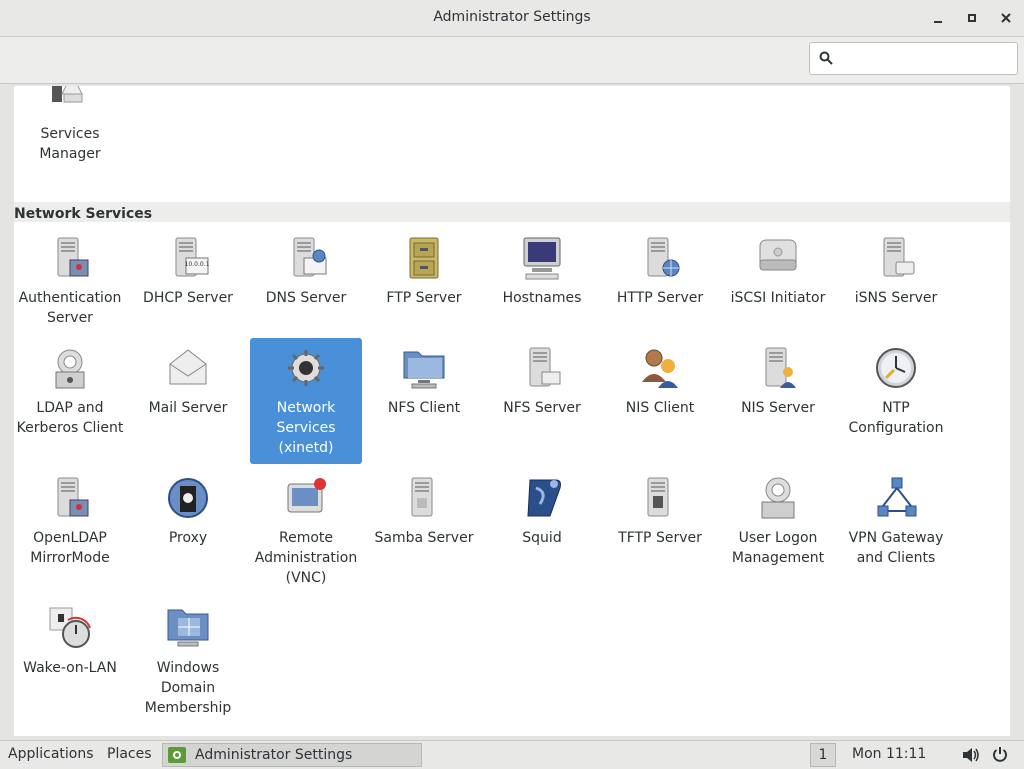 This screenshot has width=1024, height=769. I want to click on module-label: OpenLDAP MirrorMode, so click(70, 548).